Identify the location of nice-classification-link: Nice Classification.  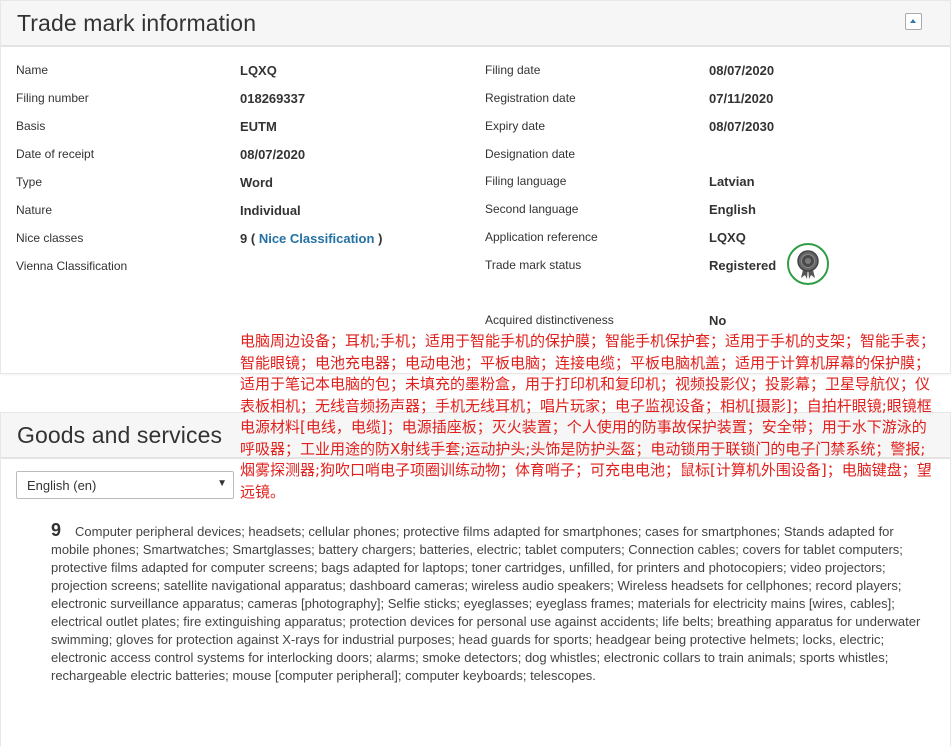
(317, 238).